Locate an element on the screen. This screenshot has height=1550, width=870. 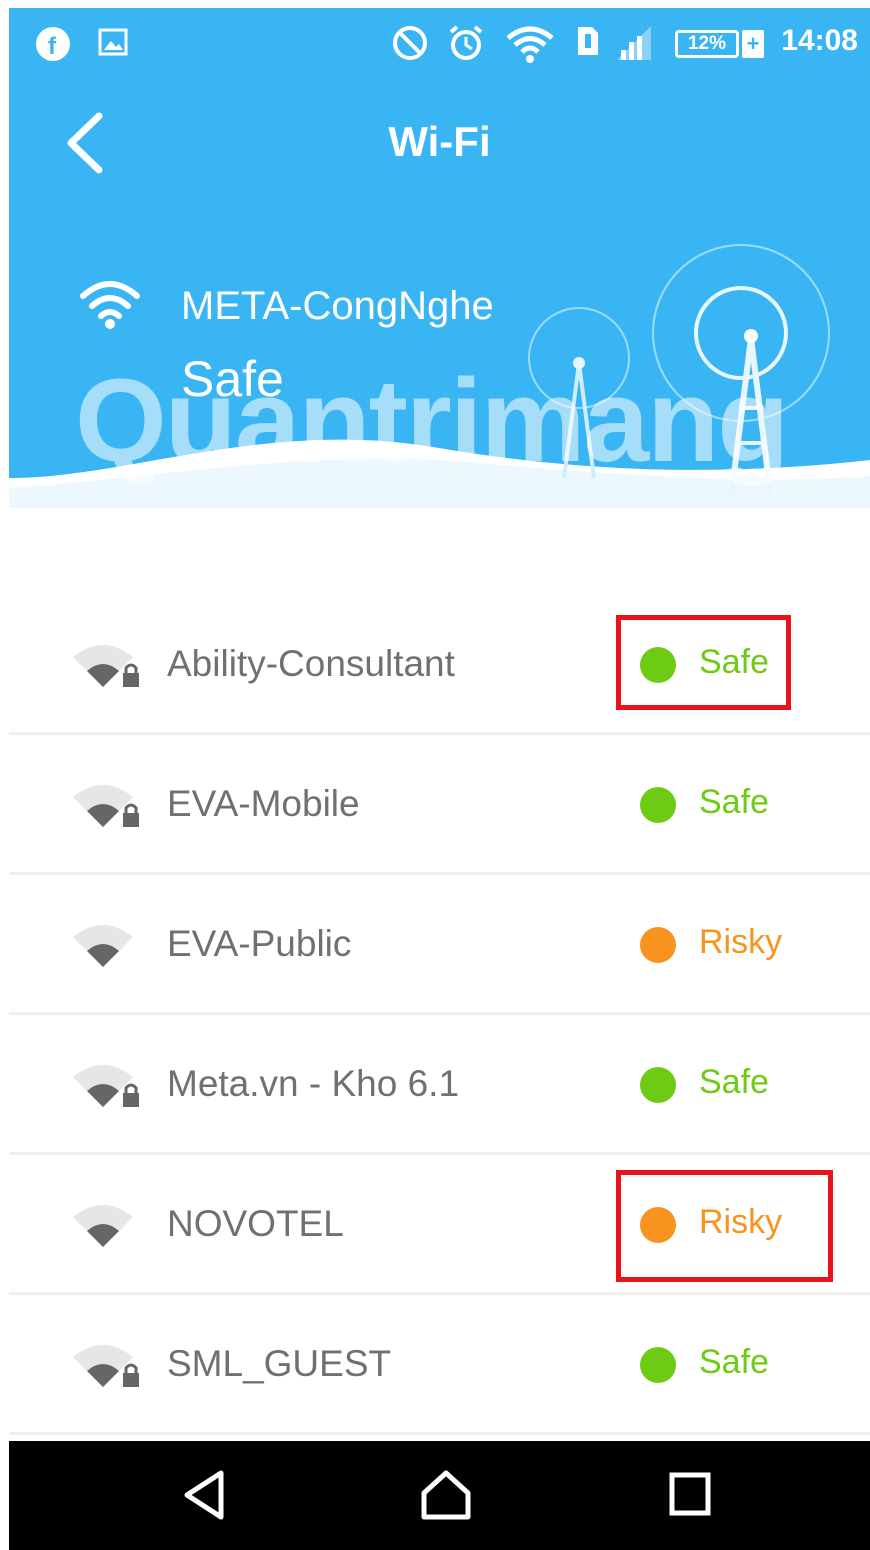
current-network-name: META-CongNghe is located at coordinates (337, 306).